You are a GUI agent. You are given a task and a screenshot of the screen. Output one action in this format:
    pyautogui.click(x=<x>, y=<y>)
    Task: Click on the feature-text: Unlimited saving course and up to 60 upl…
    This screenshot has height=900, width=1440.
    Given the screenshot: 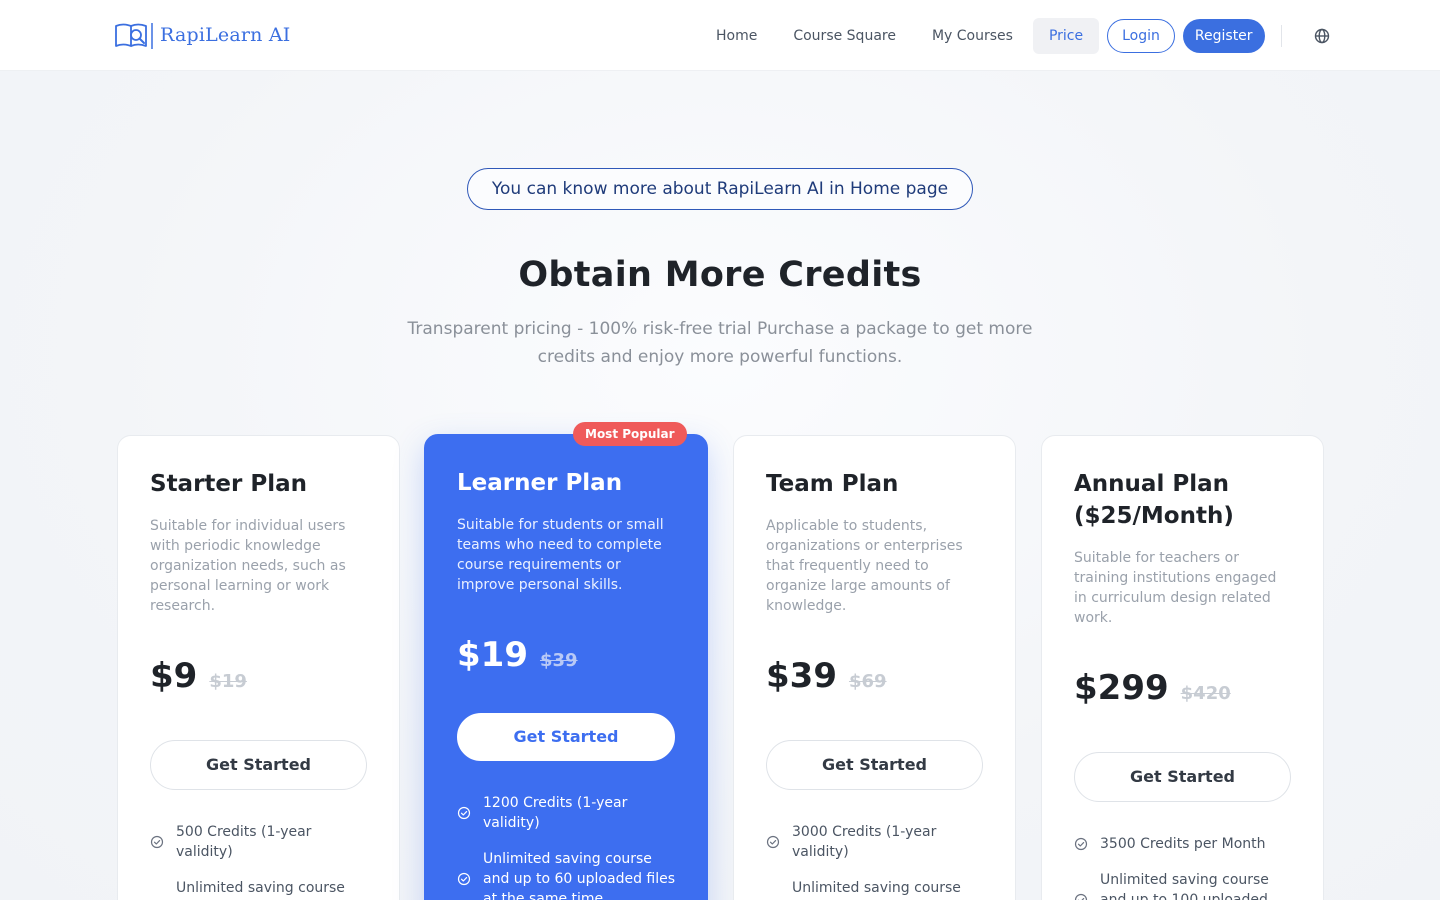 What is the action you would take?
    pyautogui.click(x=579, y=875)
    